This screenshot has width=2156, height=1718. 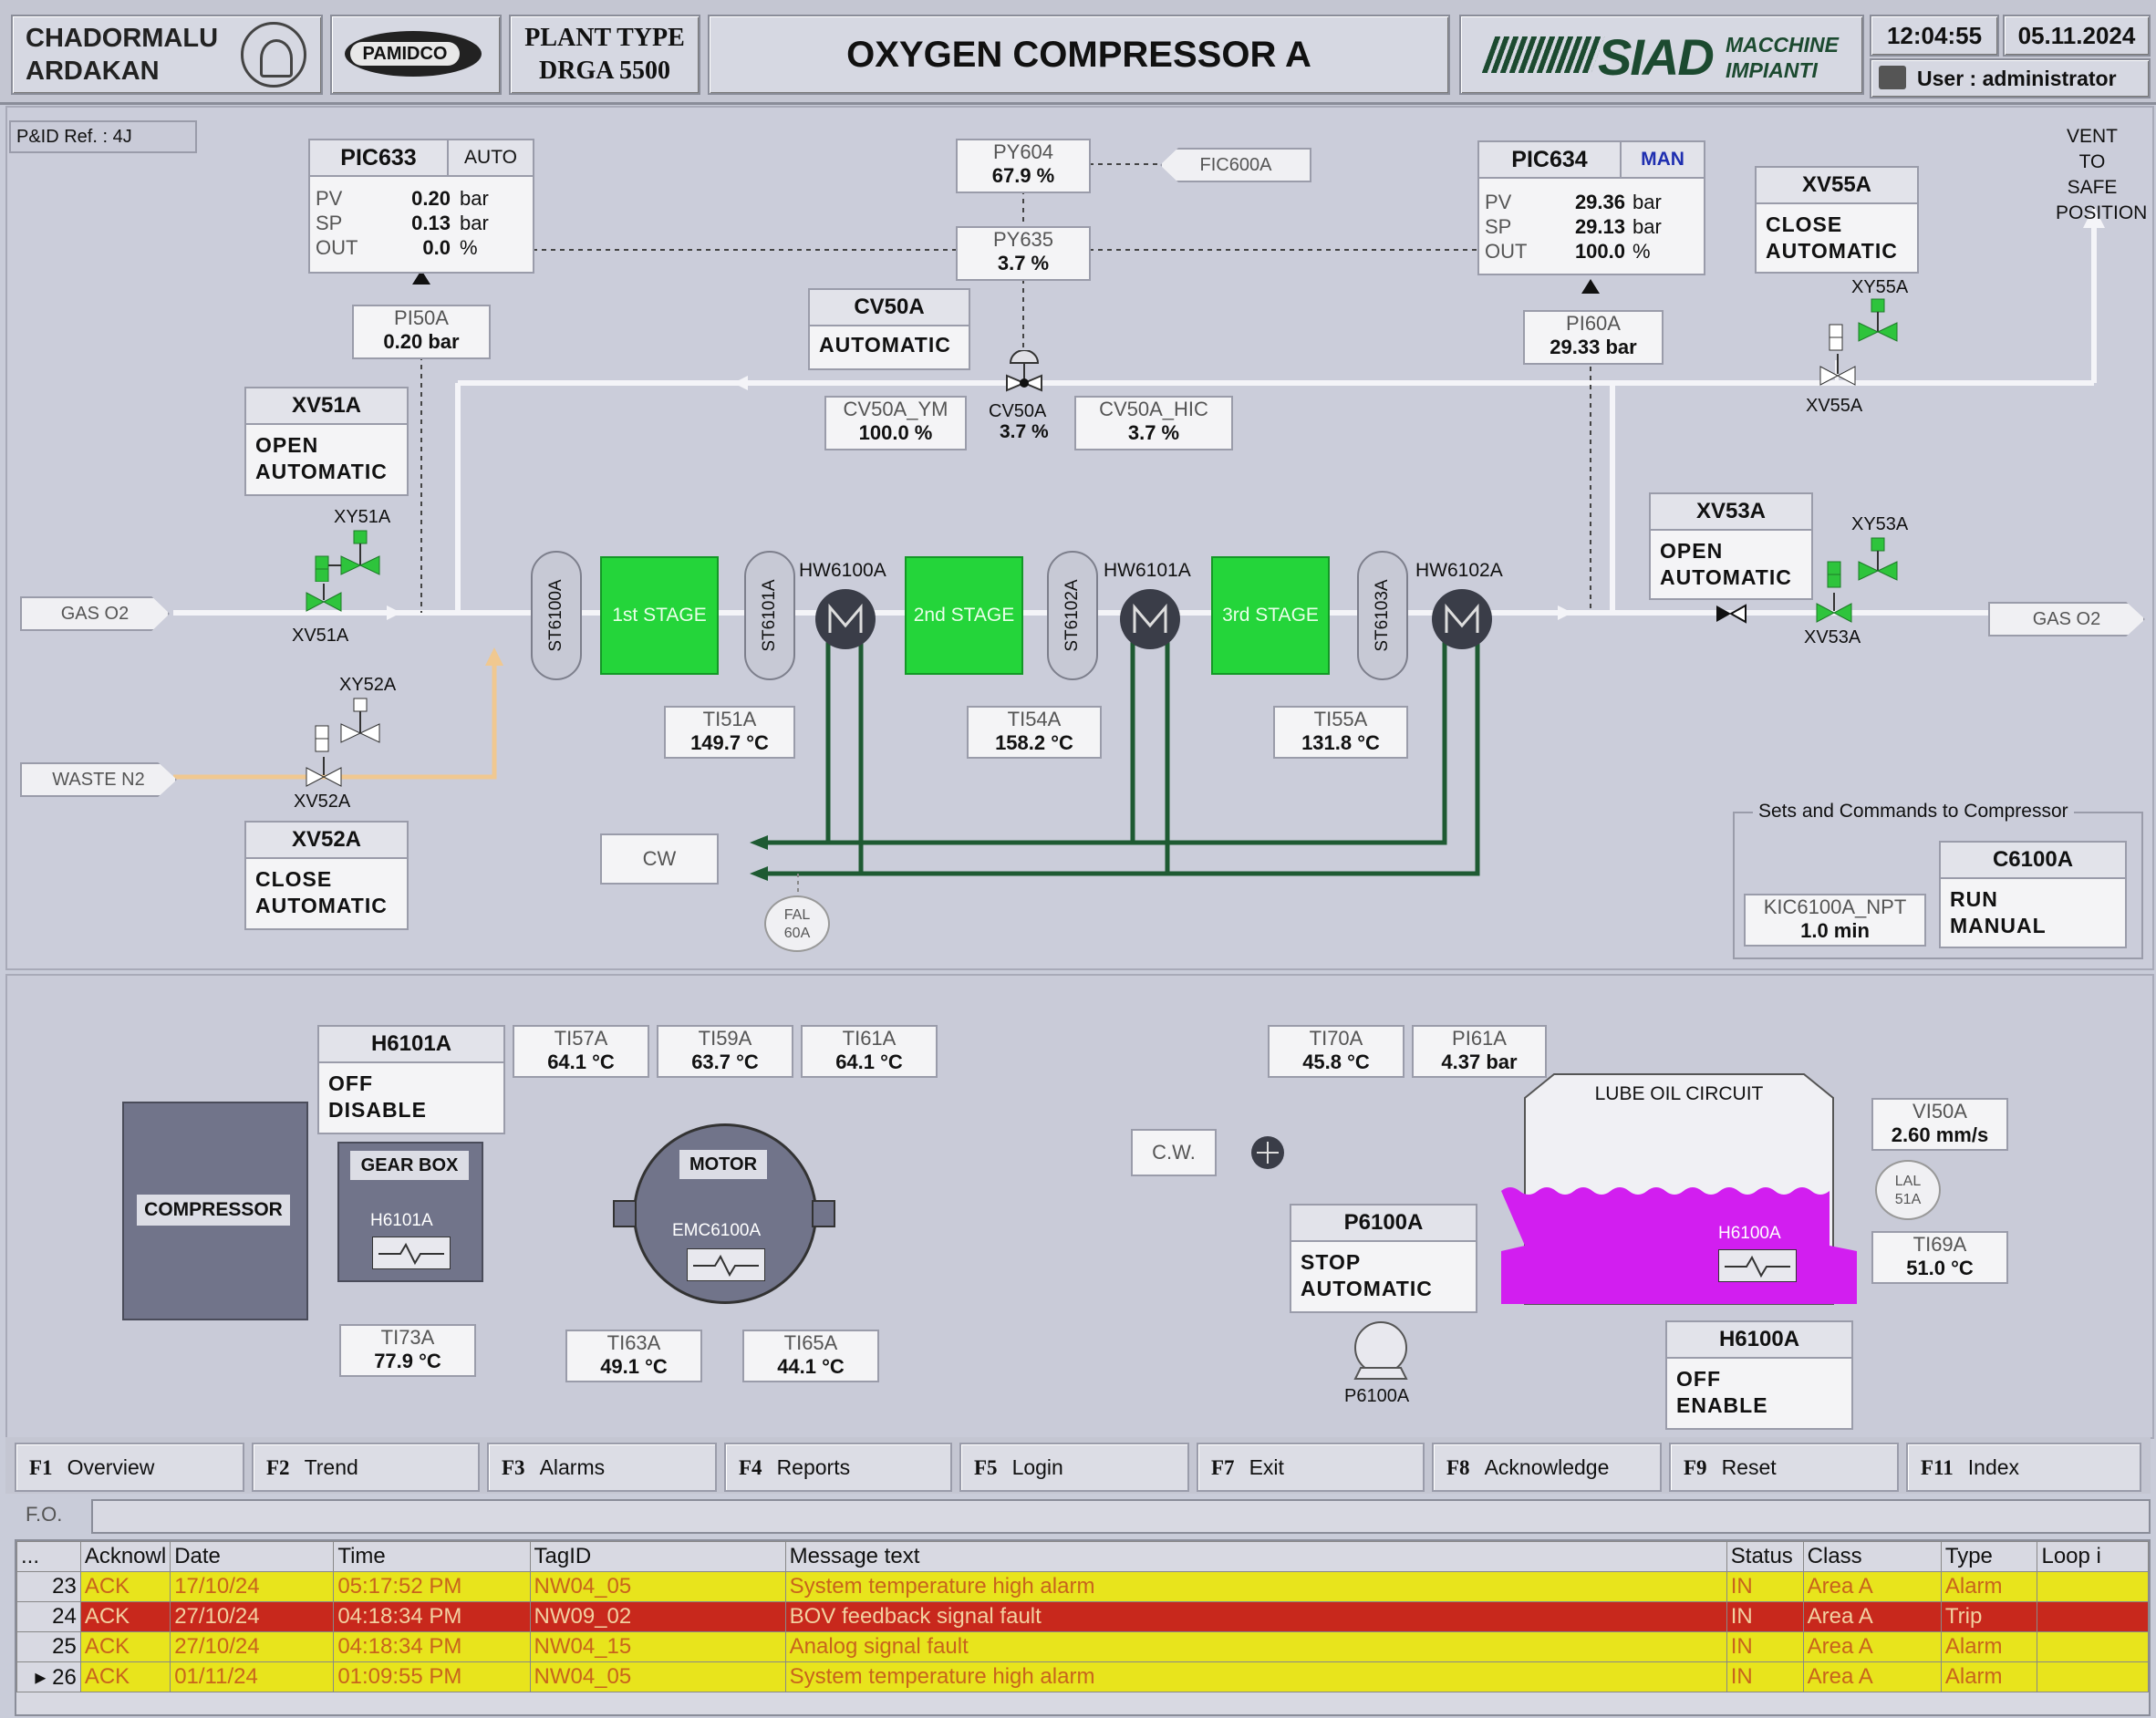 What do you see at coordinates (725, 1051) in the screenshot?
I see `ti59a-box: TI59A 63.7 °C` at bounding box center [725, 1051].